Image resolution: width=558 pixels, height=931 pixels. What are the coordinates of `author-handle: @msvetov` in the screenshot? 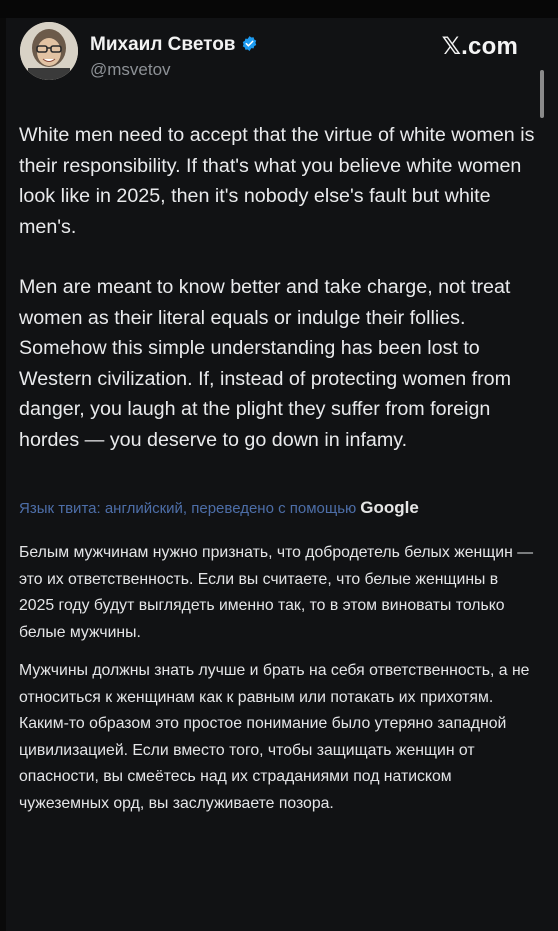 It's located at (130, 70).